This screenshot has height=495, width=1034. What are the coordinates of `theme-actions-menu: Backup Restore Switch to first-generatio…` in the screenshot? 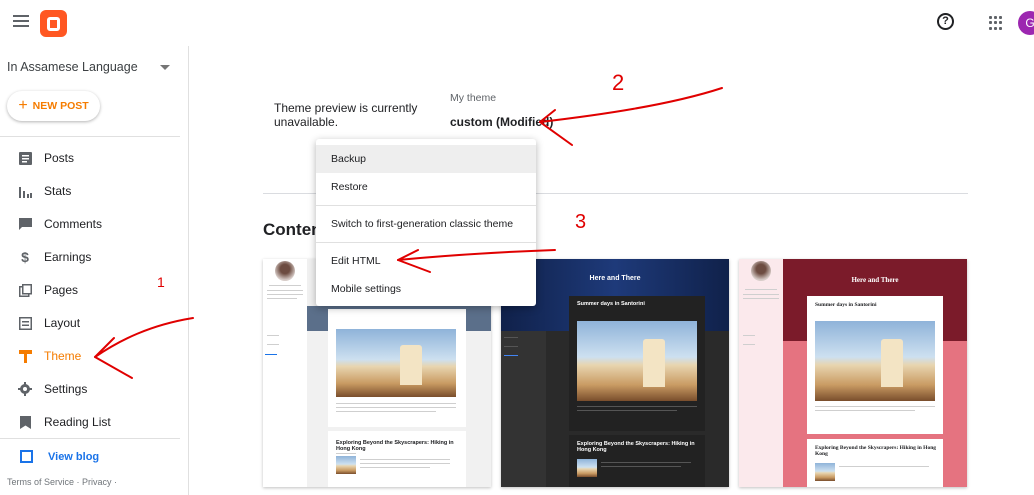 It's located at (426, 222).